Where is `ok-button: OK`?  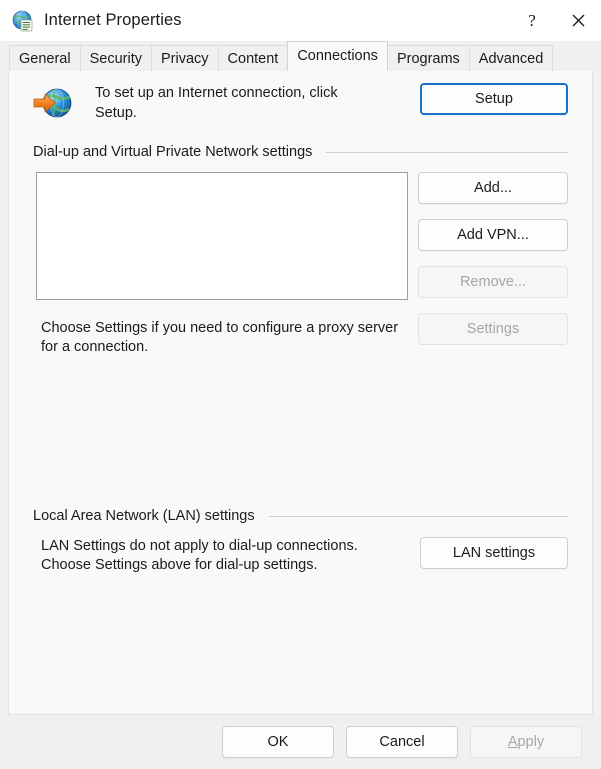
ok-button: OK is located at coordinates (278, 742).